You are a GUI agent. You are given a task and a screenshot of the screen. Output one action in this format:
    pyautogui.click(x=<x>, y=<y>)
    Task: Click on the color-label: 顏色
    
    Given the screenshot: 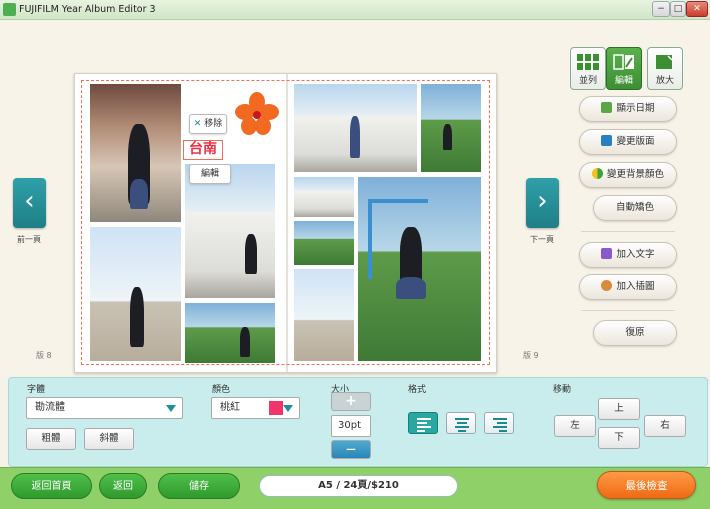 What is the action you would take?
    pyautogui.click(x=221, y=390)
    